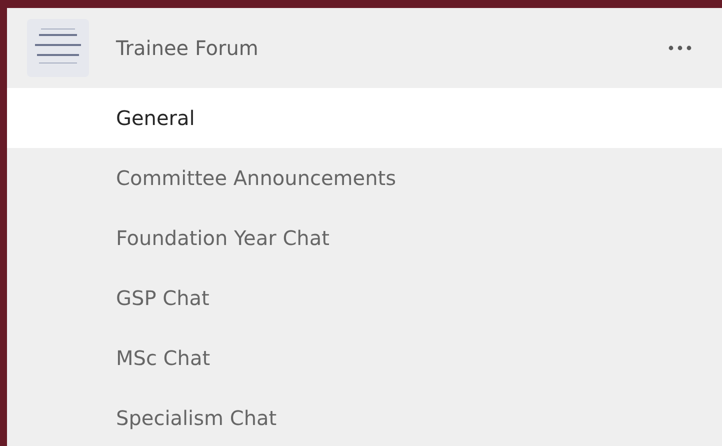 The height and width of the screenshot is (446, 722). Describe the element at coordinates (364, 298) in the screenshot. I see `channel-item: GSP Chat` at that location.